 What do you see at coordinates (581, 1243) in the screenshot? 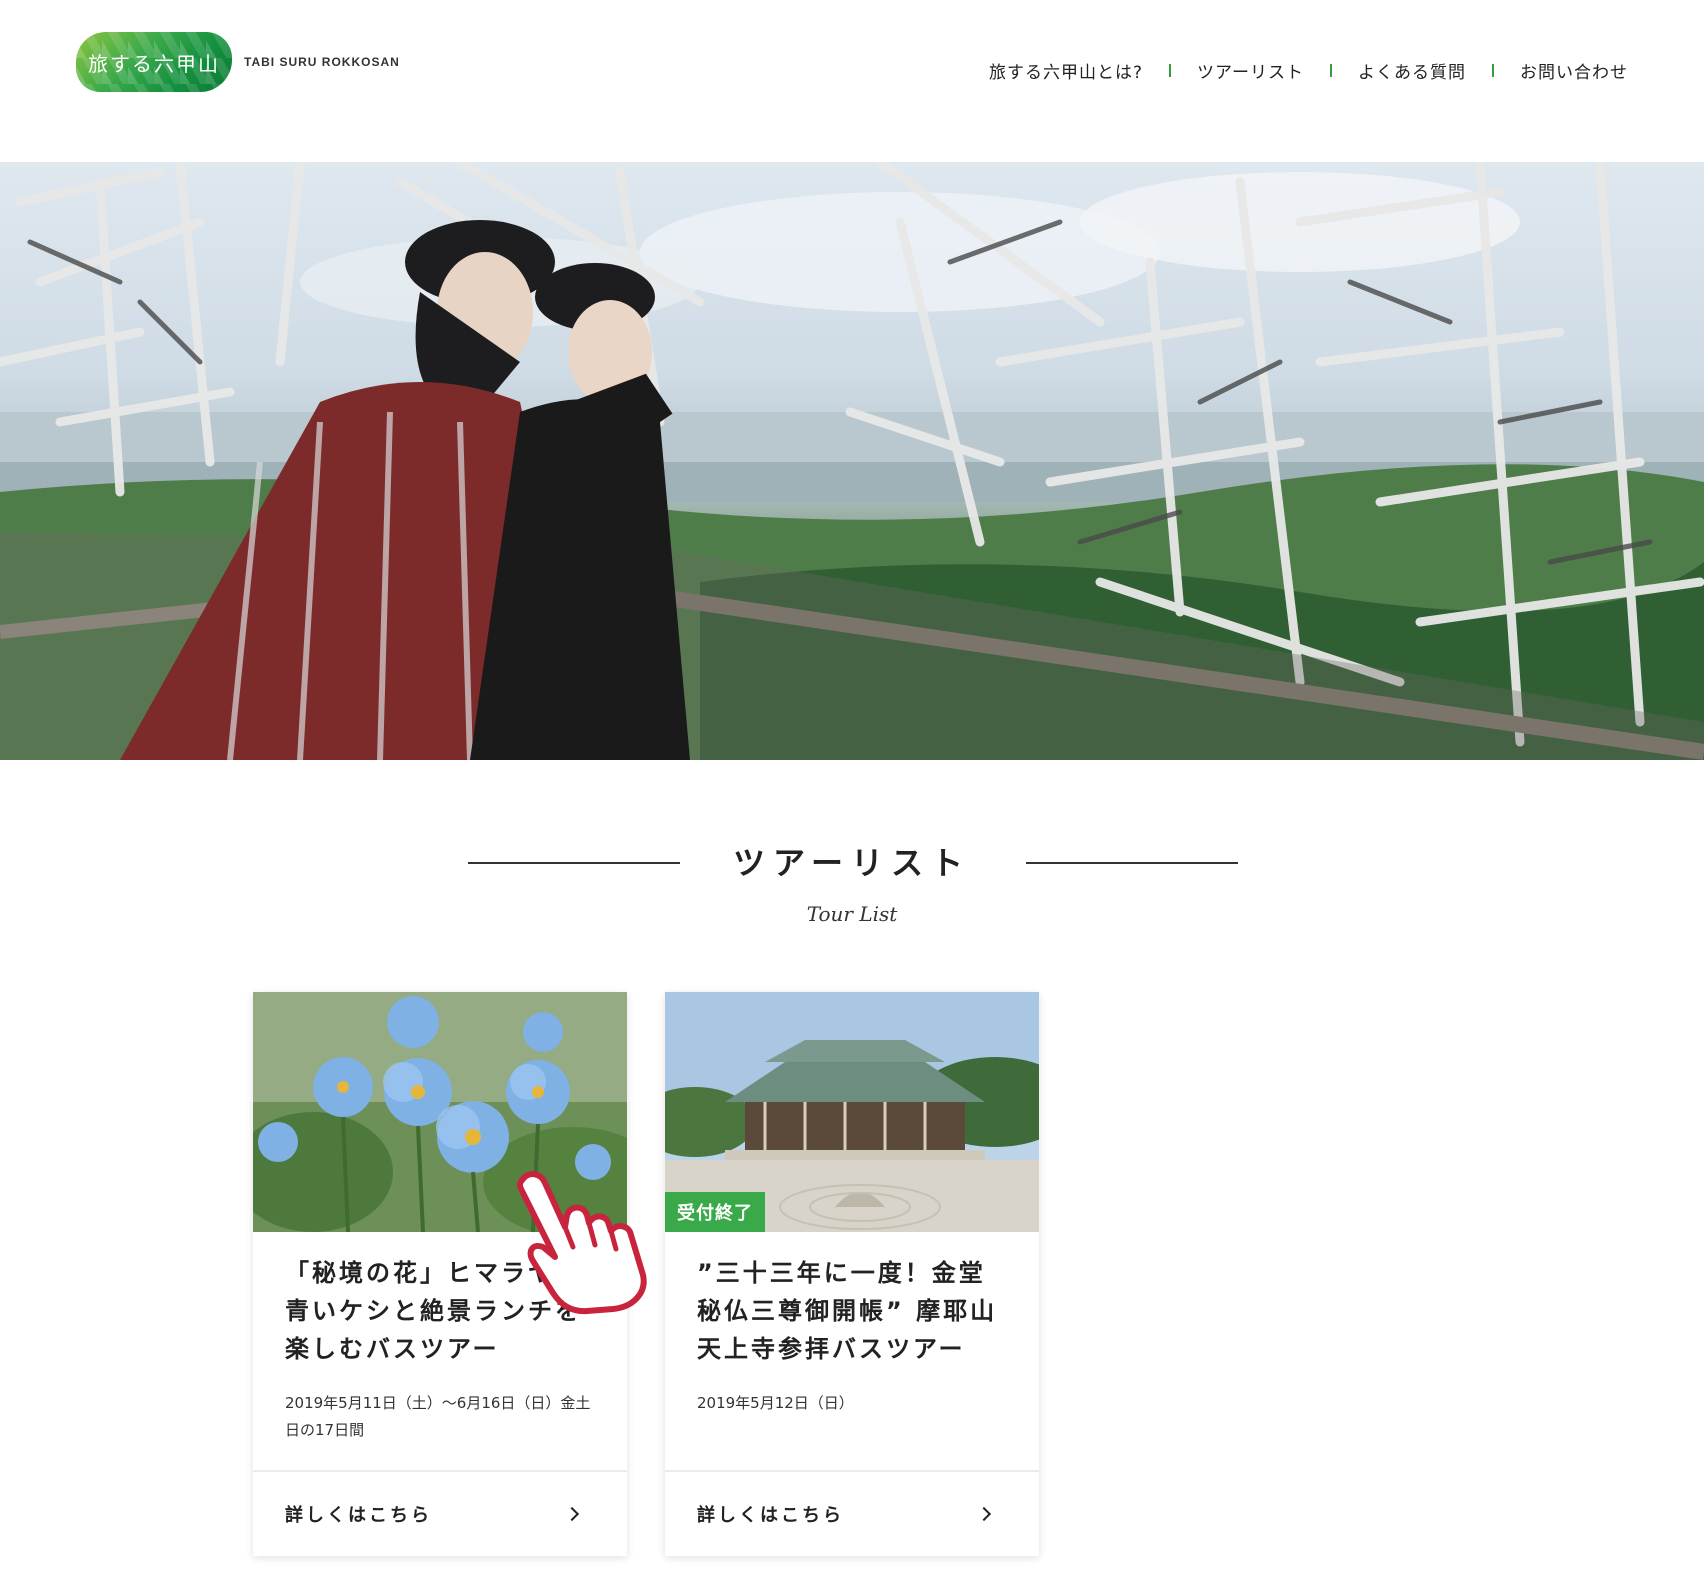
I see `pointing-hand-icon` at bounding box center [581, 1243].